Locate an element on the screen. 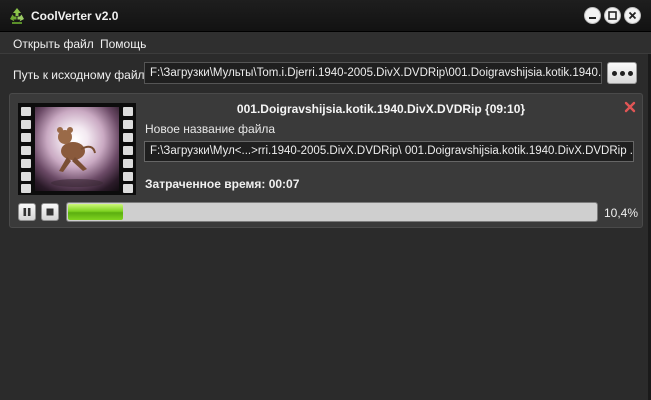 The image size is (651, 400). elapsed-time: Затраченное время: 00:07 is located at coordinates (222, 184).